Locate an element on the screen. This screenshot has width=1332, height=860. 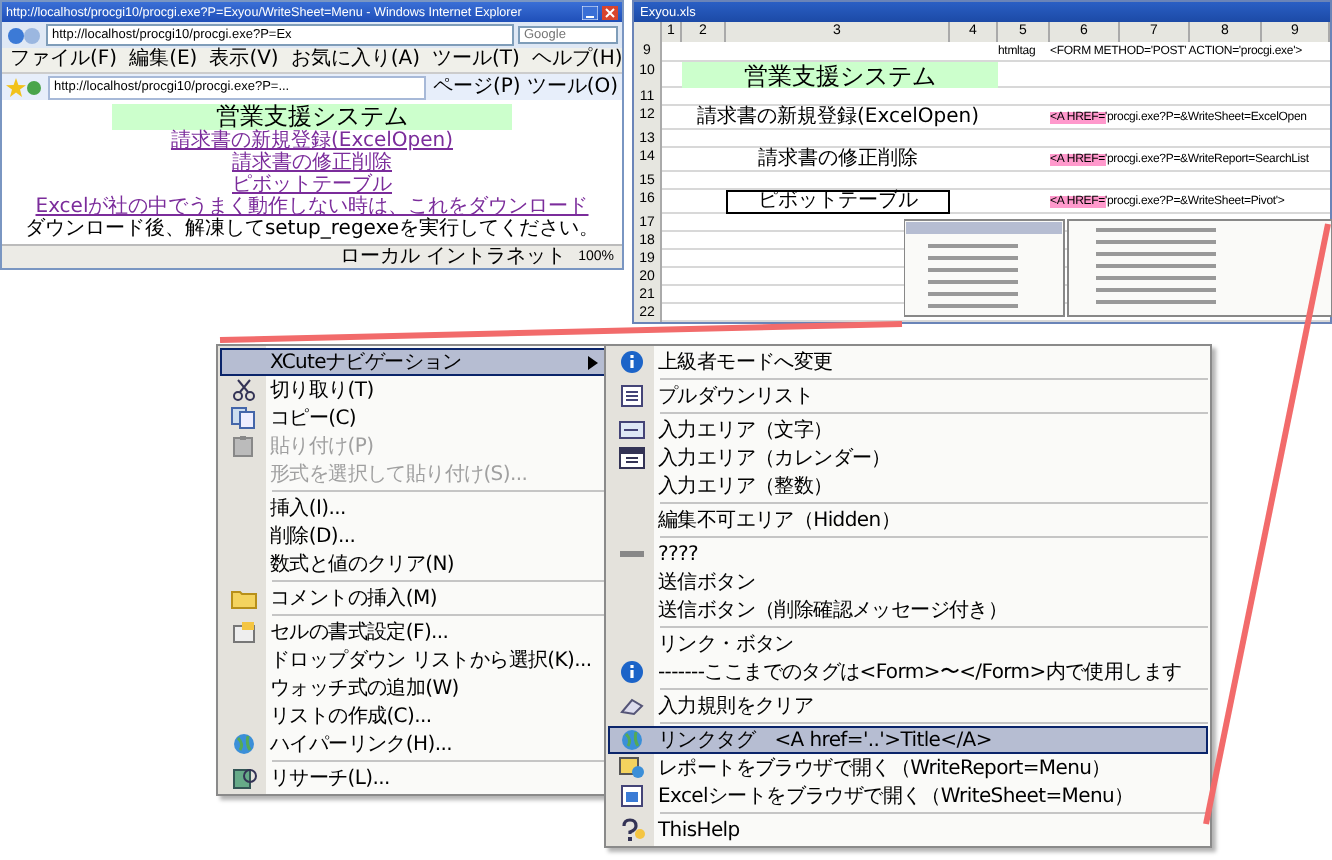
close-icon is located at coordinates (610, 12).